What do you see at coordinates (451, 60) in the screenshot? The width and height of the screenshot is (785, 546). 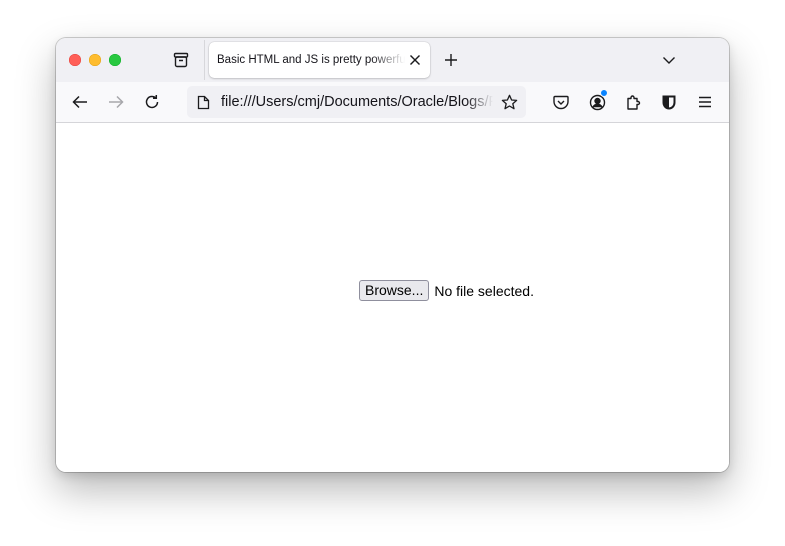 I see `new-tab-plus-icon` at bounding box center [451, 60].